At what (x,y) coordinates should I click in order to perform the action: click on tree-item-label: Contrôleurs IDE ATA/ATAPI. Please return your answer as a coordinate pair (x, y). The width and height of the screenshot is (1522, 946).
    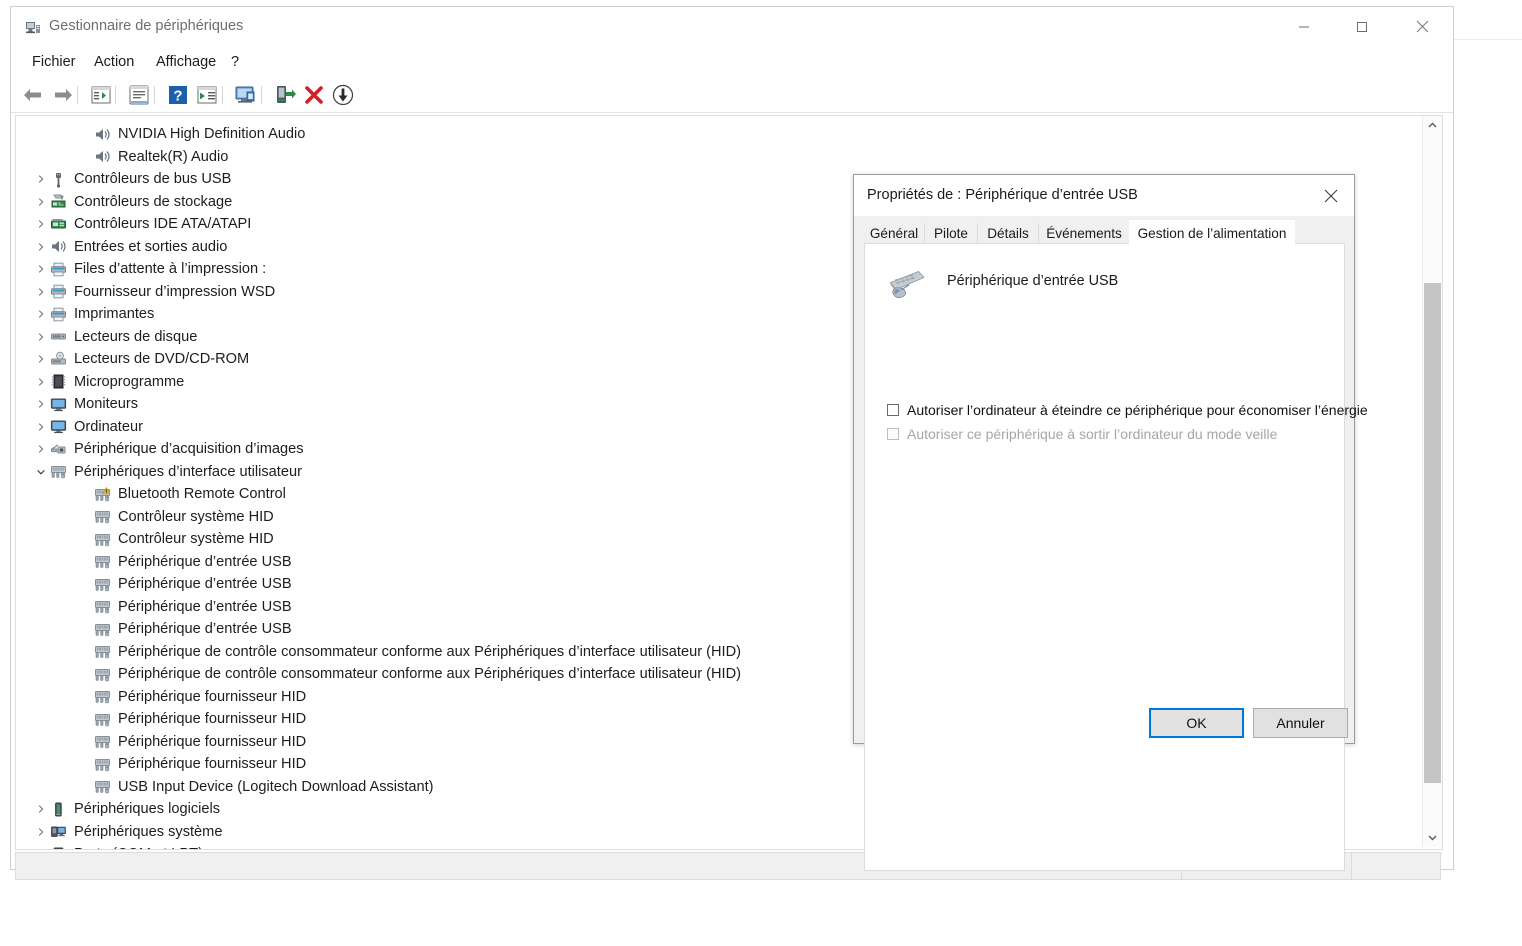
    Looking at the image, I should click on (163, 224).